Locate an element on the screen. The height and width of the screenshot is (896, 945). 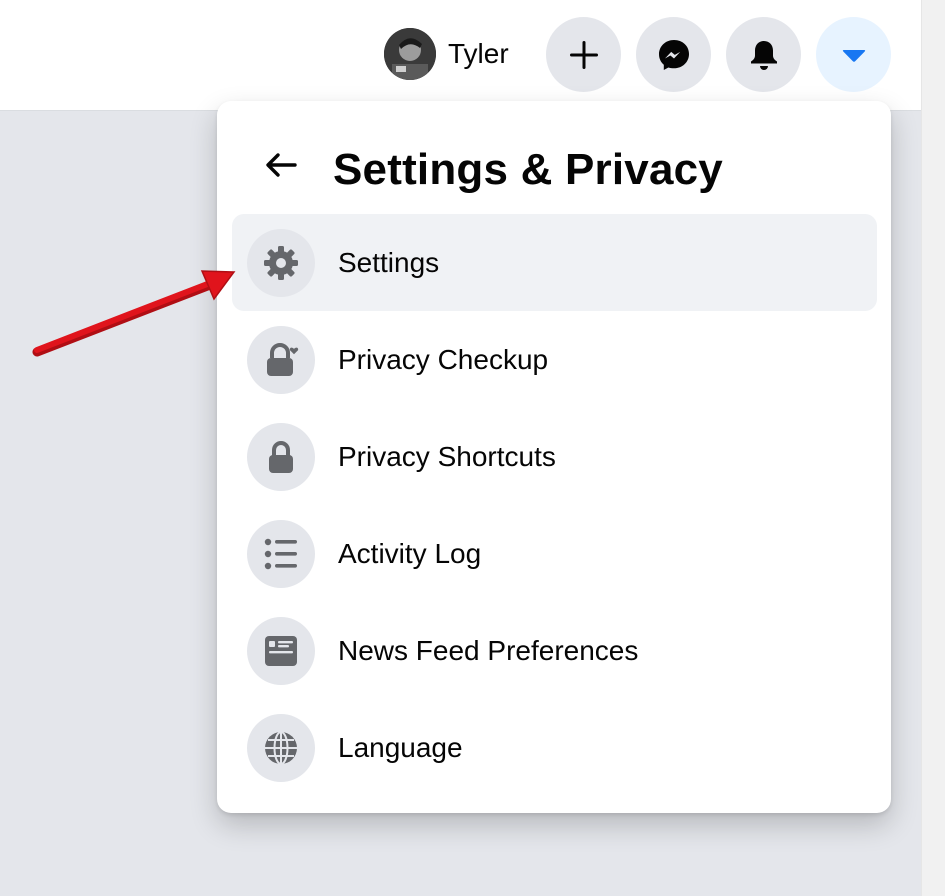
top-navigation-bar: Tyler is located at coordinates (460, 55).